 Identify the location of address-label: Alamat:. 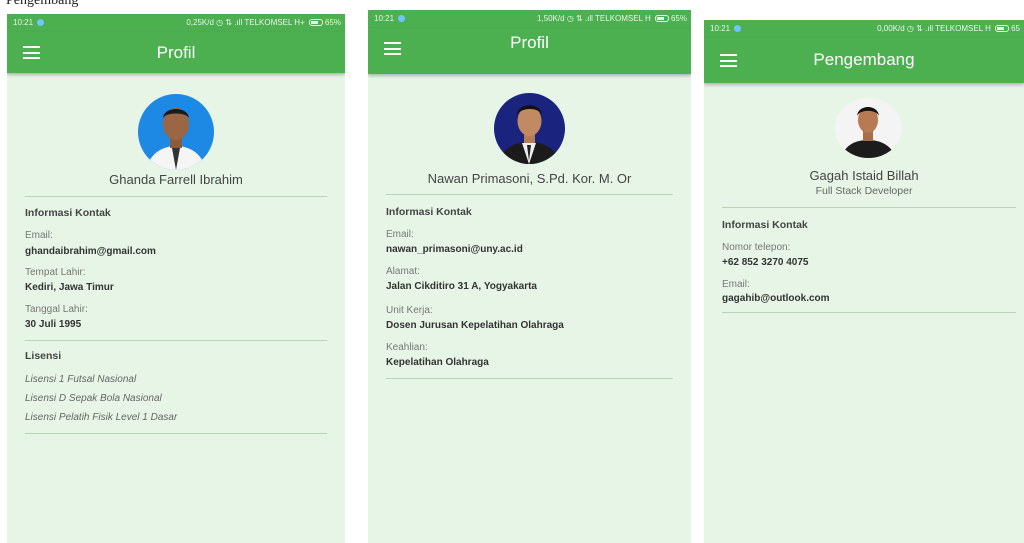
(403, 271).